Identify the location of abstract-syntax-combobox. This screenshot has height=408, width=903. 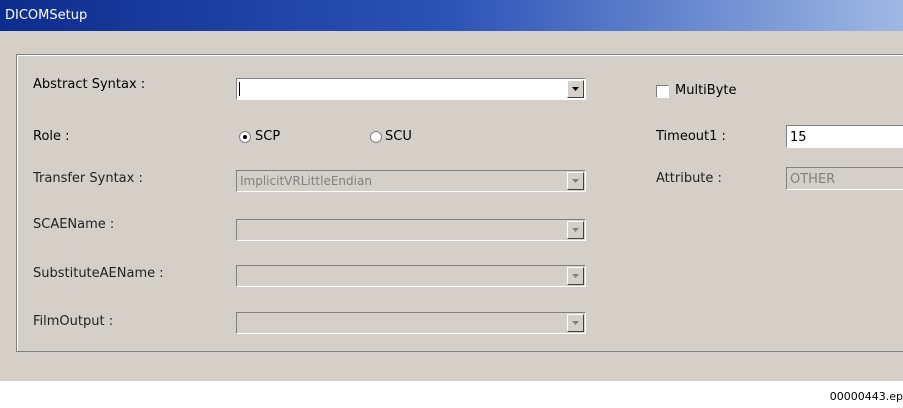
(411, 89).